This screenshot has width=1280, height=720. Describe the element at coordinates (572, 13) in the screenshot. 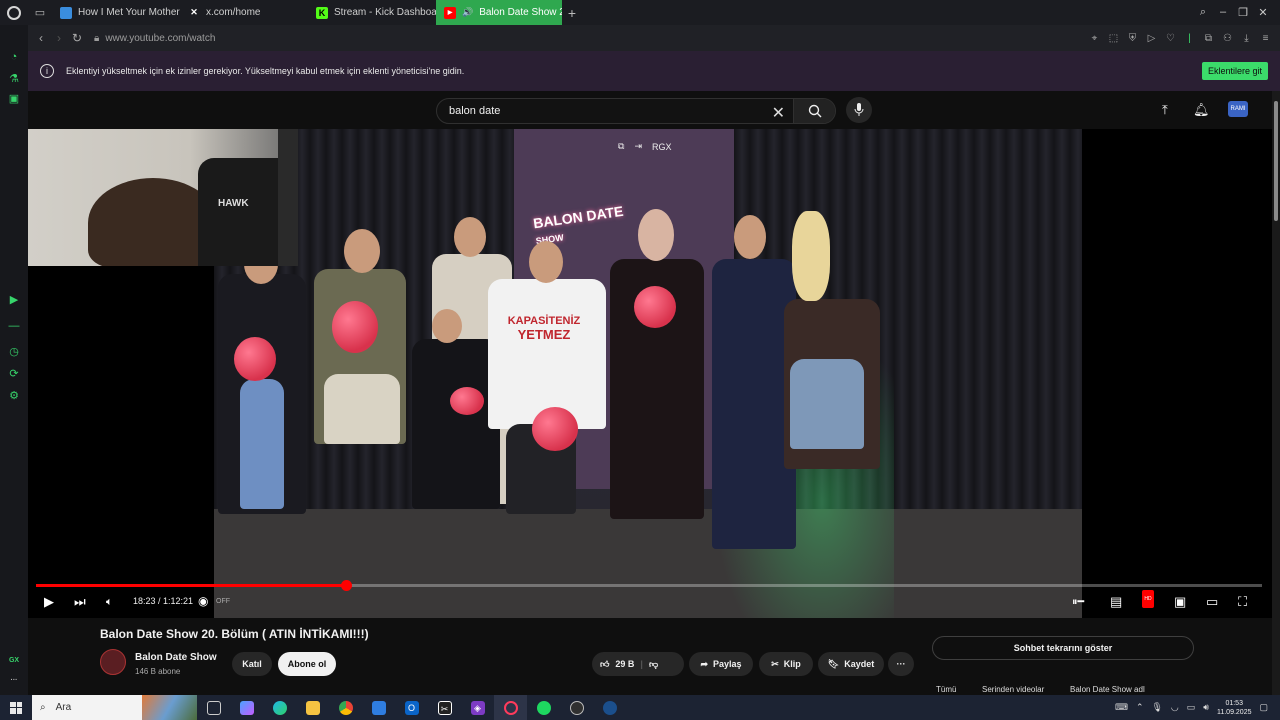

I see `new-tab-button: +` at that location.